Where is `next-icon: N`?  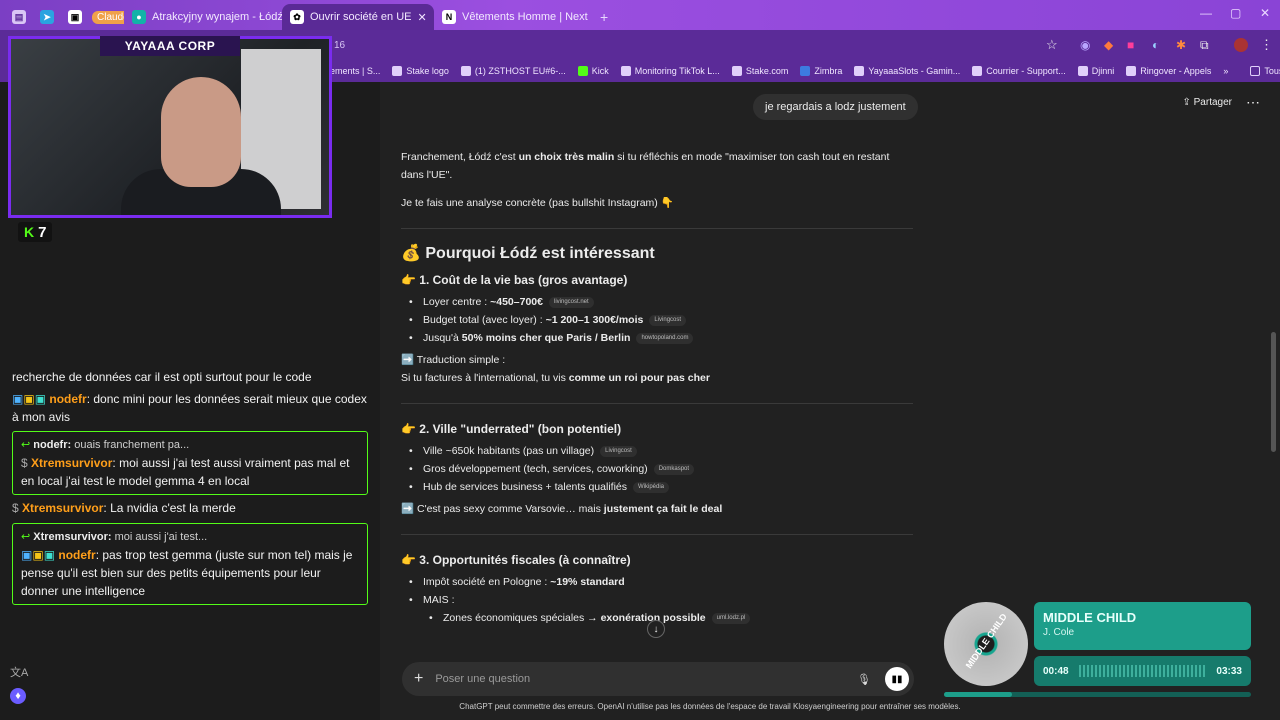 next-icon: N is located at coordinates (449, 17).